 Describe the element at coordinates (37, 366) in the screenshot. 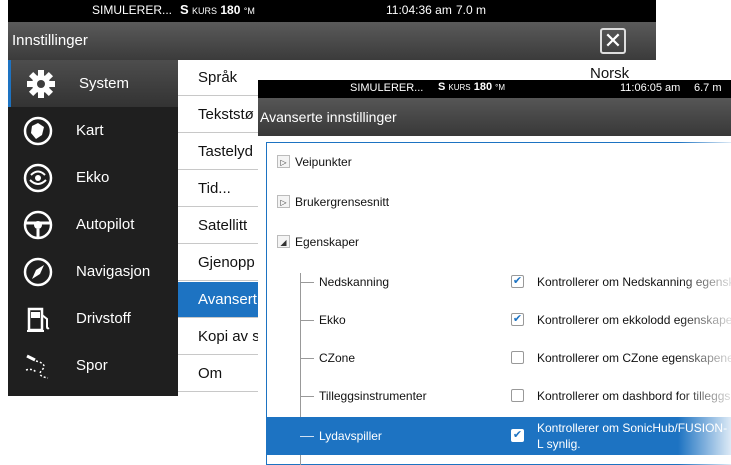

I see `track-icon` at that location.